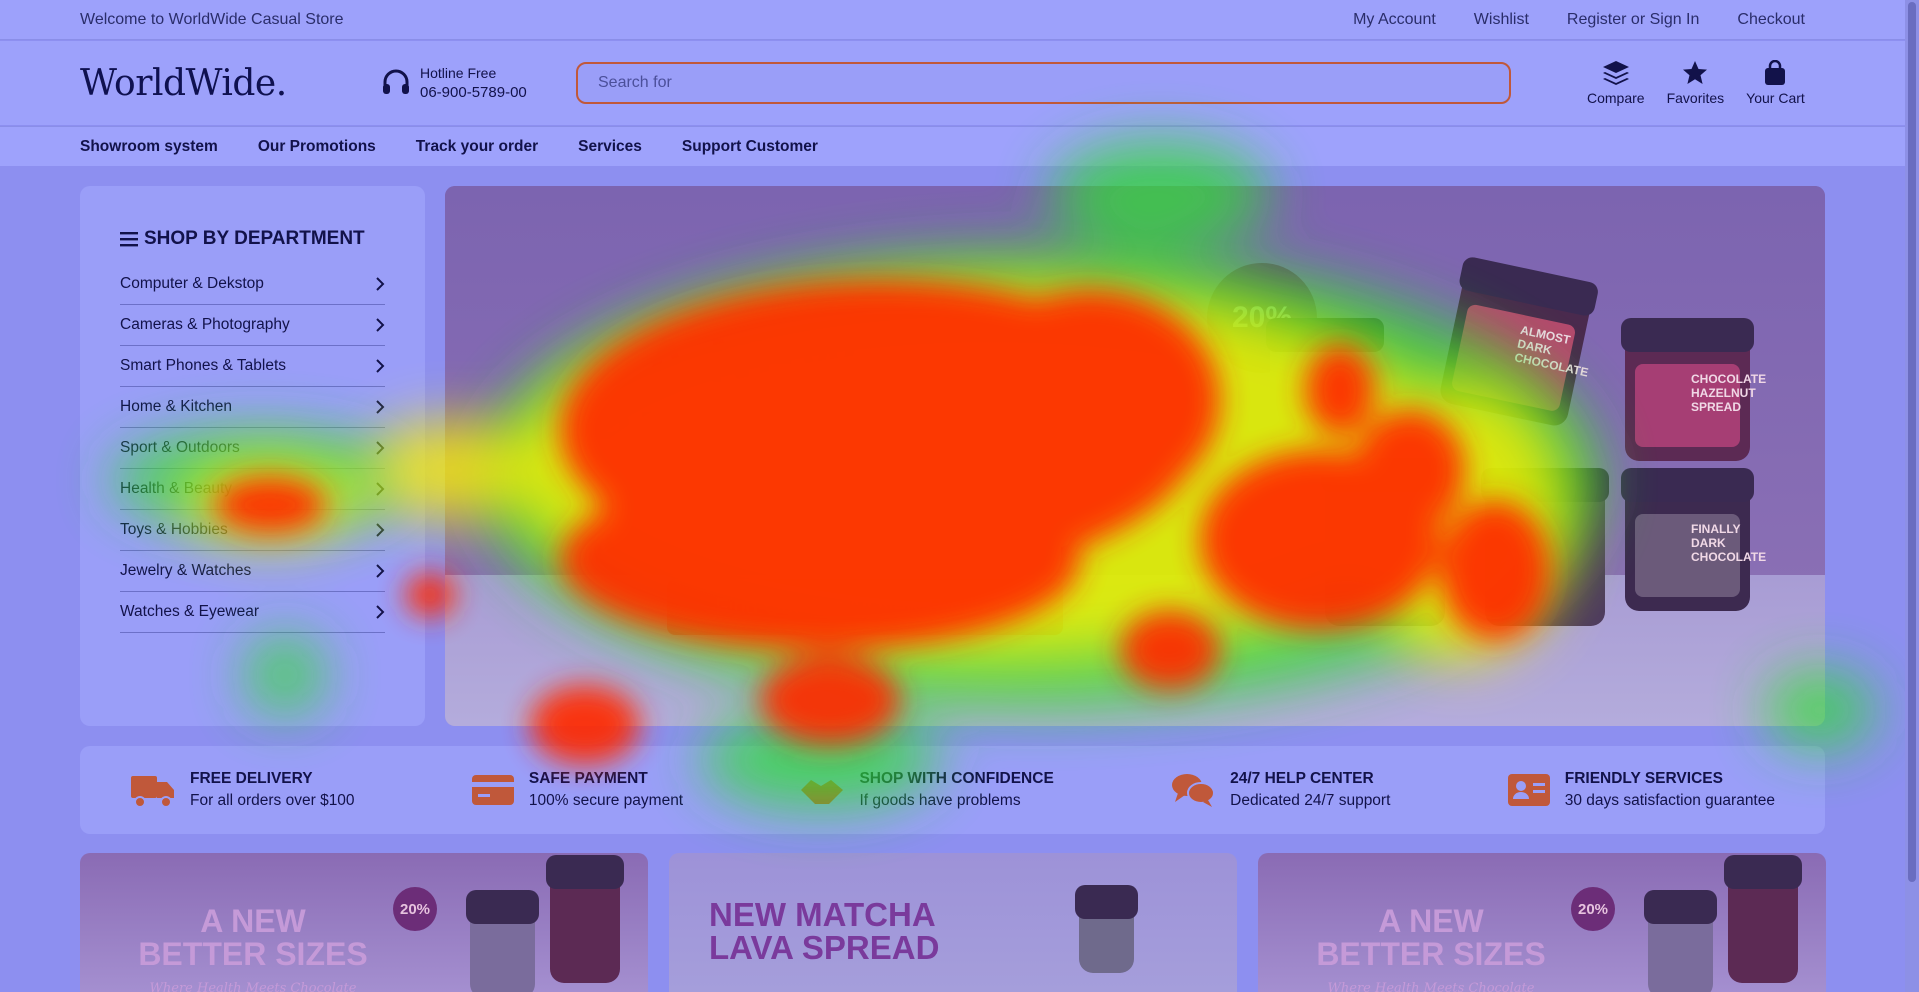  I want to click on checkout-link: Checkout, so click(1771, 20).